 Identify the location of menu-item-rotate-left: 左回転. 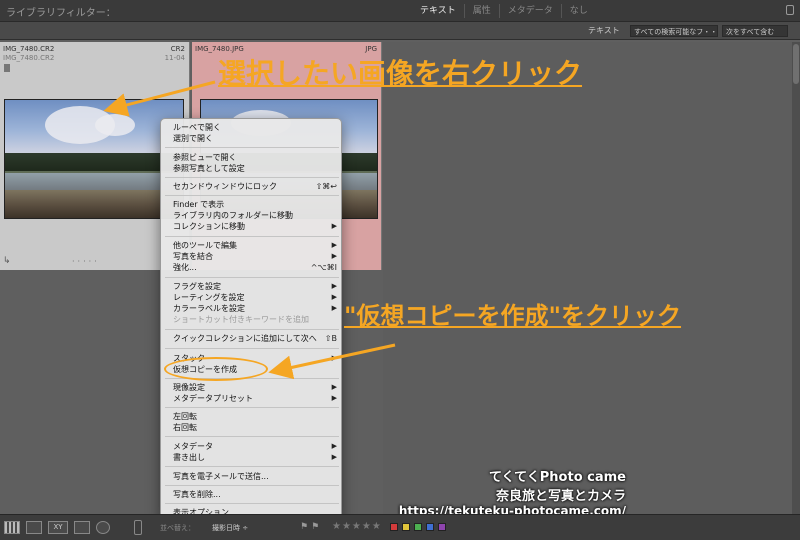
(252, 416).